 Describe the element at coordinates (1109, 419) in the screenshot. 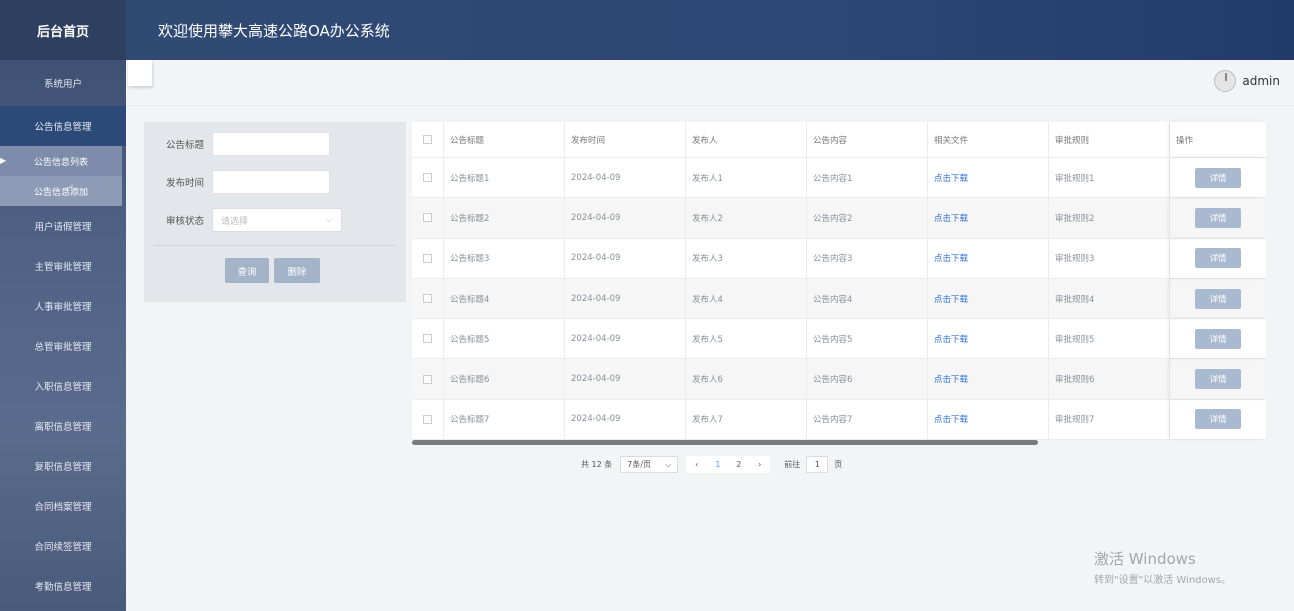

I see `cell-rule: 审批规则7` at that location.